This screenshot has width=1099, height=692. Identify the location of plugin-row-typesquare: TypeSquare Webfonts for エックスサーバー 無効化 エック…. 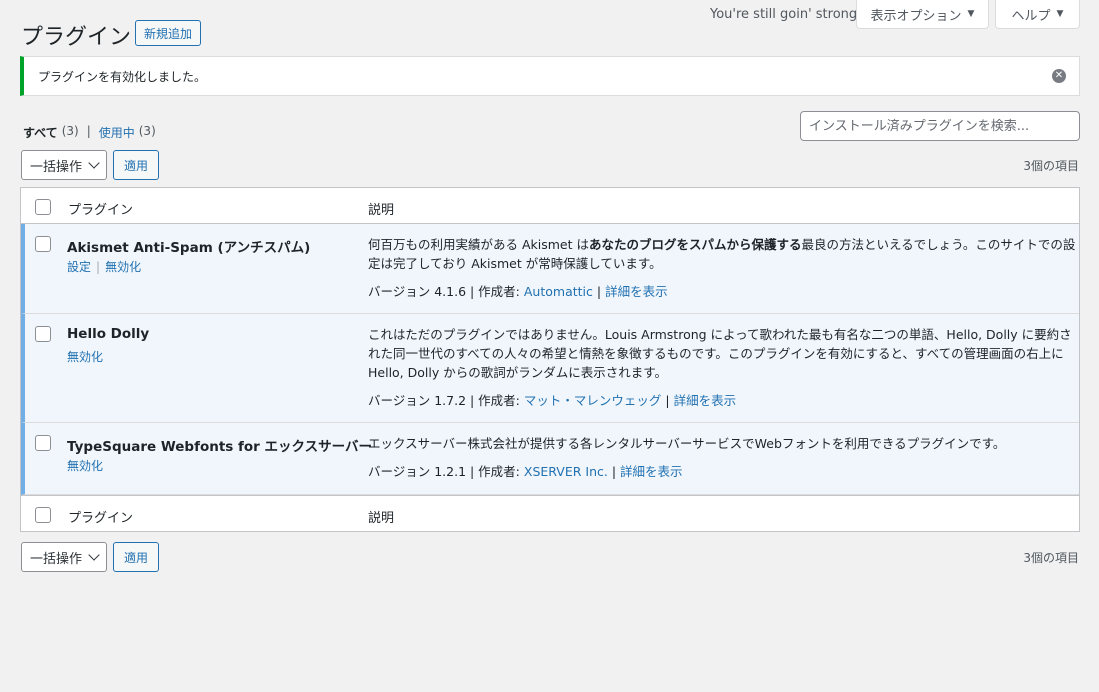
(550, 459).